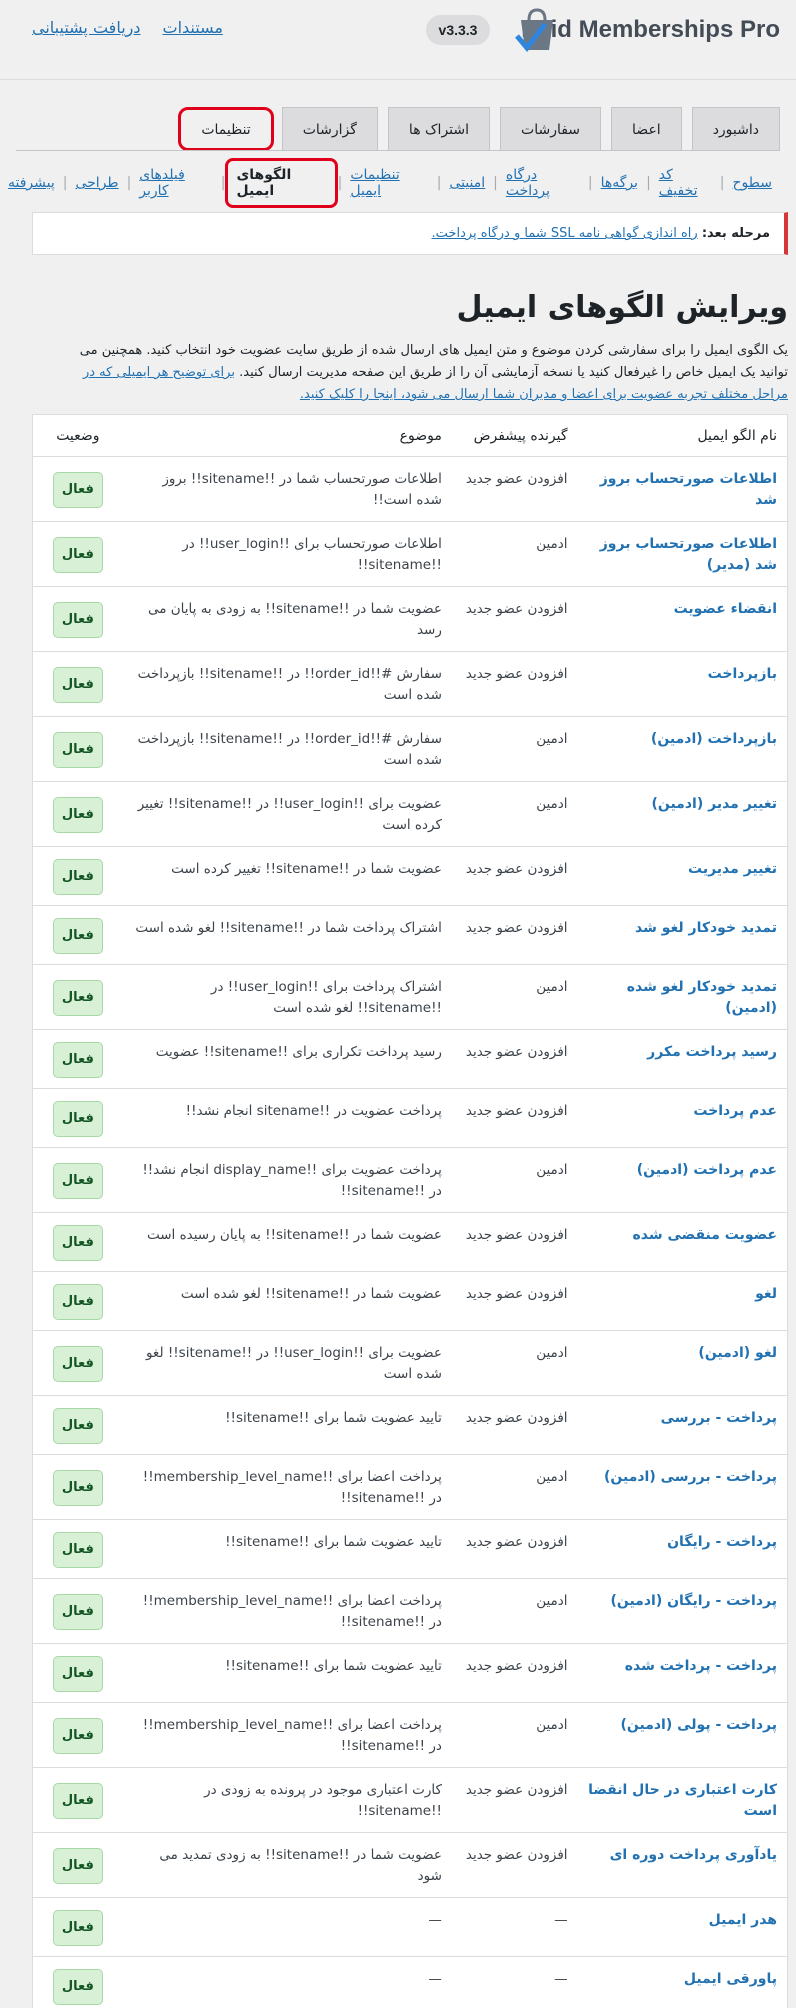 The image size is (796, 2008). What do you see at coordinates (389, 183) in the screenshot?
I see `subnav-email-settings: تنظیمات ایمیل` at bounding box center [389, 183].